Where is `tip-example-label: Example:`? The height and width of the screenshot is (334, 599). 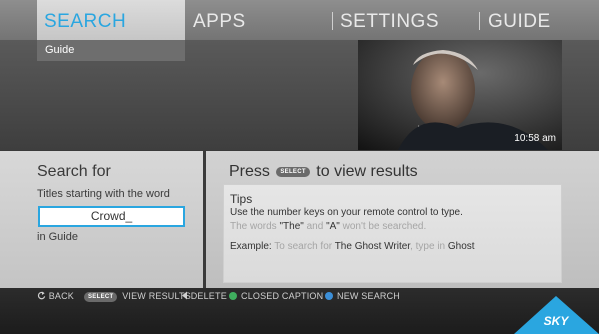 tip-example-label: Example: is located at coordinates (251, 246).